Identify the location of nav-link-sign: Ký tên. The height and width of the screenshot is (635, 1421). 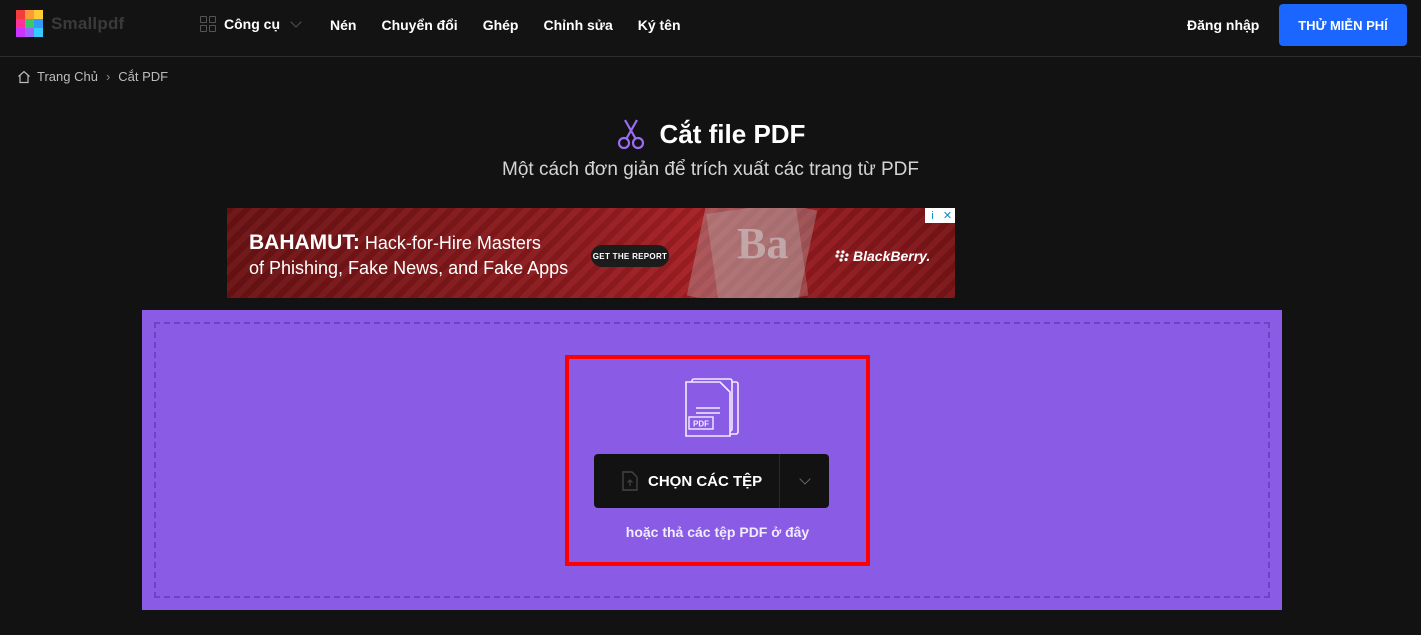
(659, 25).